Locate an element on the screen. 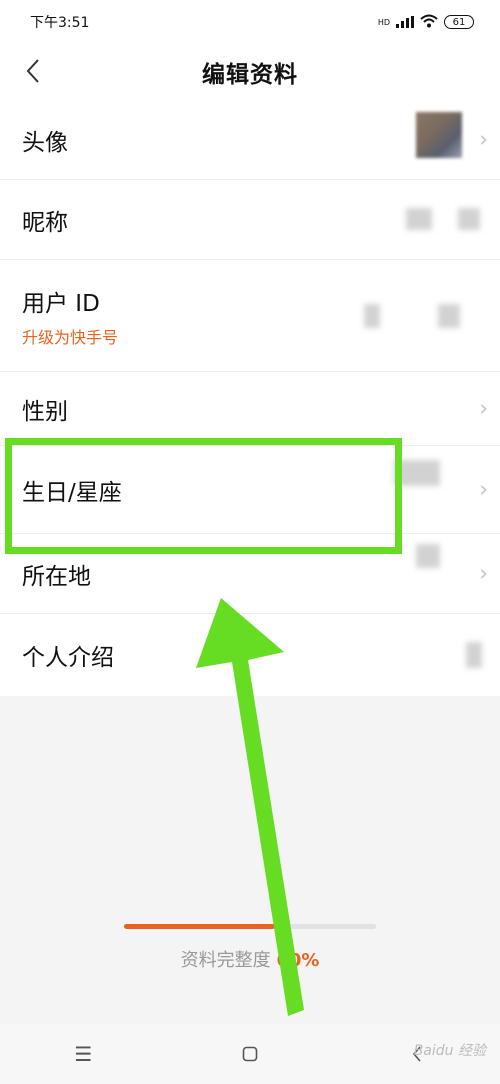 The height and width of the screenshot is (1084, 500). row-gender: 性别 › is located at coordinates (250, 409).